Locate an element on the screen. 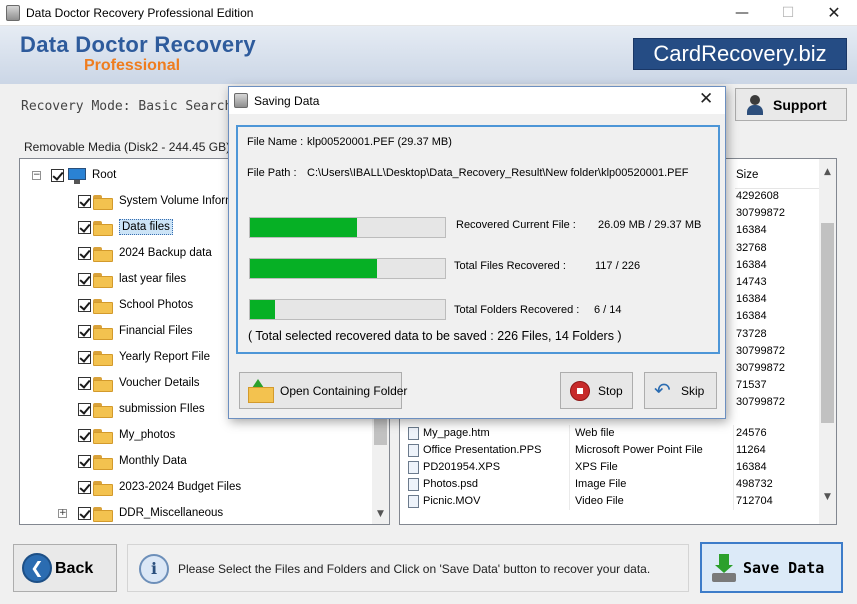 The width and height of the screenshot is (857, 604). tree-root-label: Root is located at coordinates (104, 175).